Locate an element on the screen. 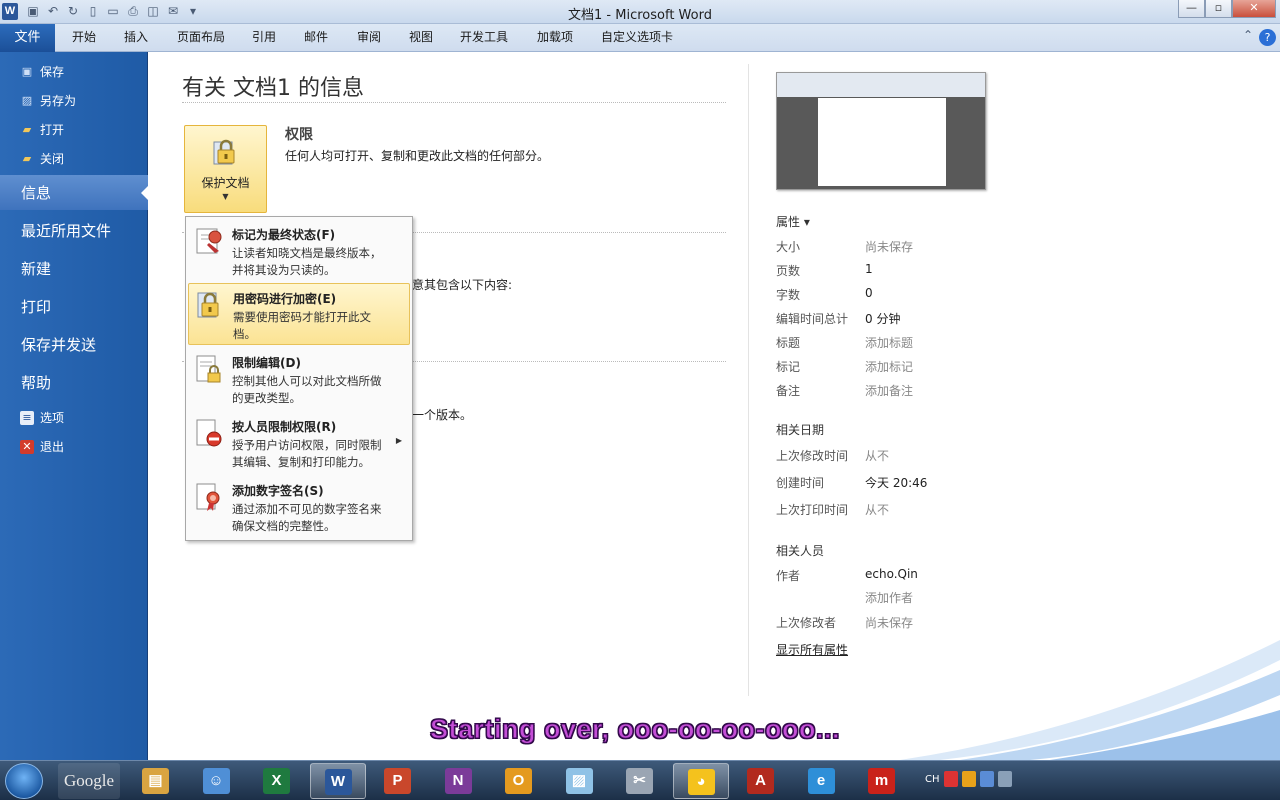  nav-close: ▰ 关闭 is located at coordinates (42, 159).